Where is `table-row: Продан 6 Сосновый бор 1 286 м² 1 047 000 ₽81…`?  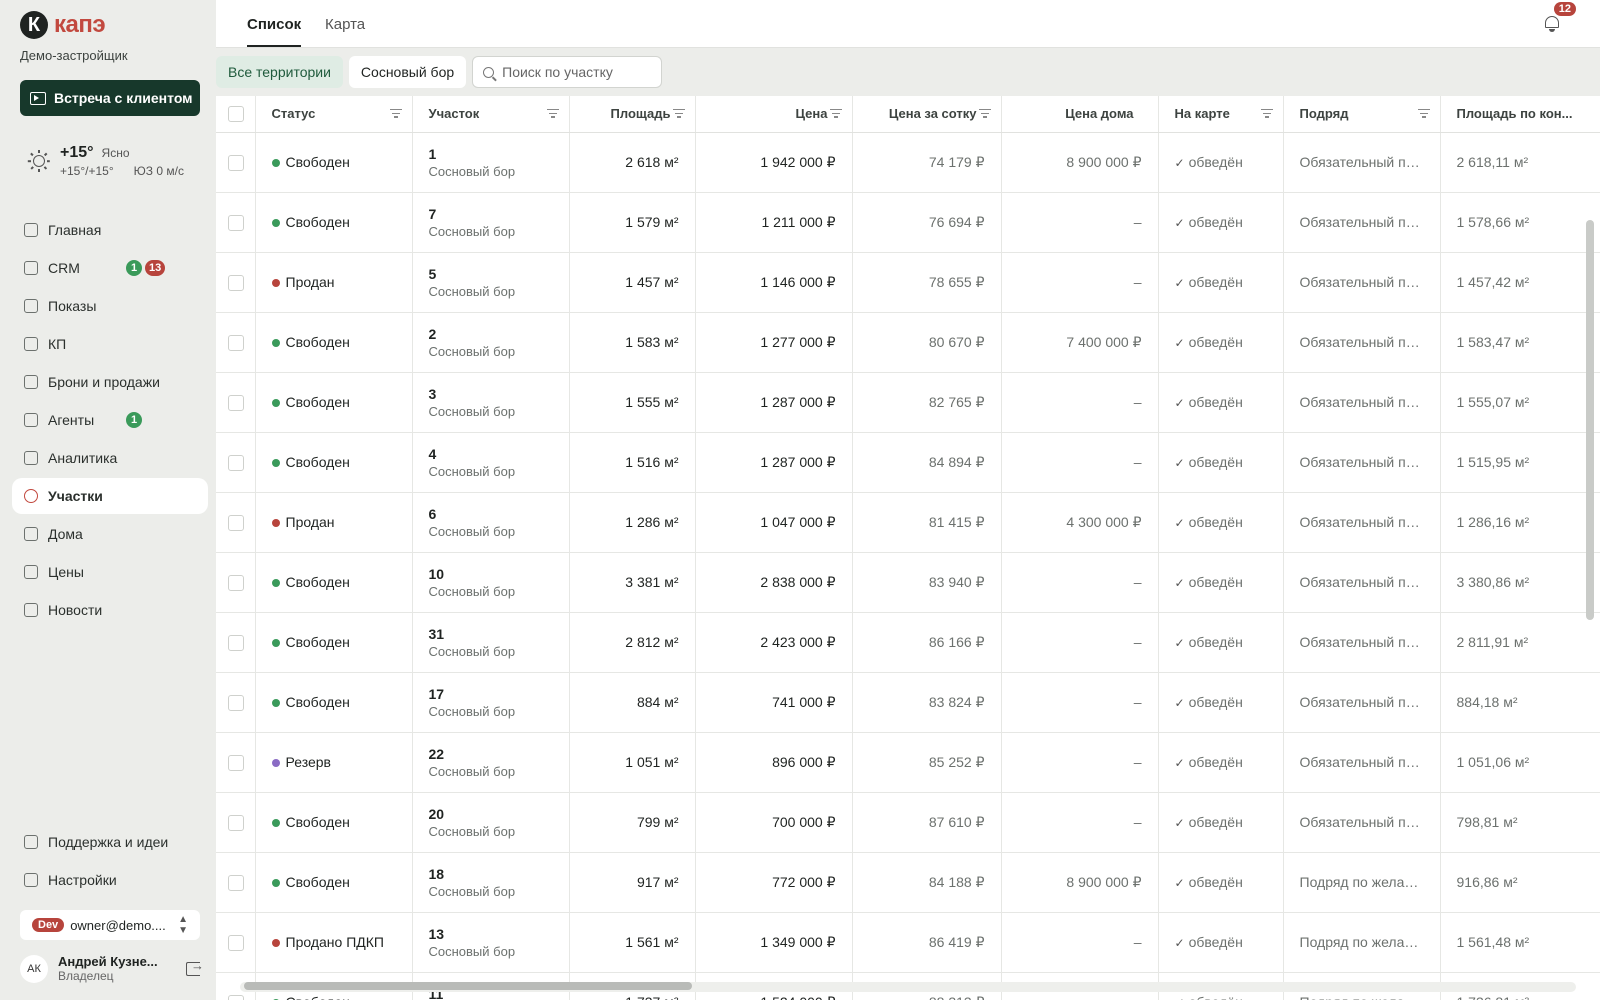
table-row: Продан 6 Сосновый бор 1 286 м² 1 047 000 ₽81… is located at coordinates (908, 522).